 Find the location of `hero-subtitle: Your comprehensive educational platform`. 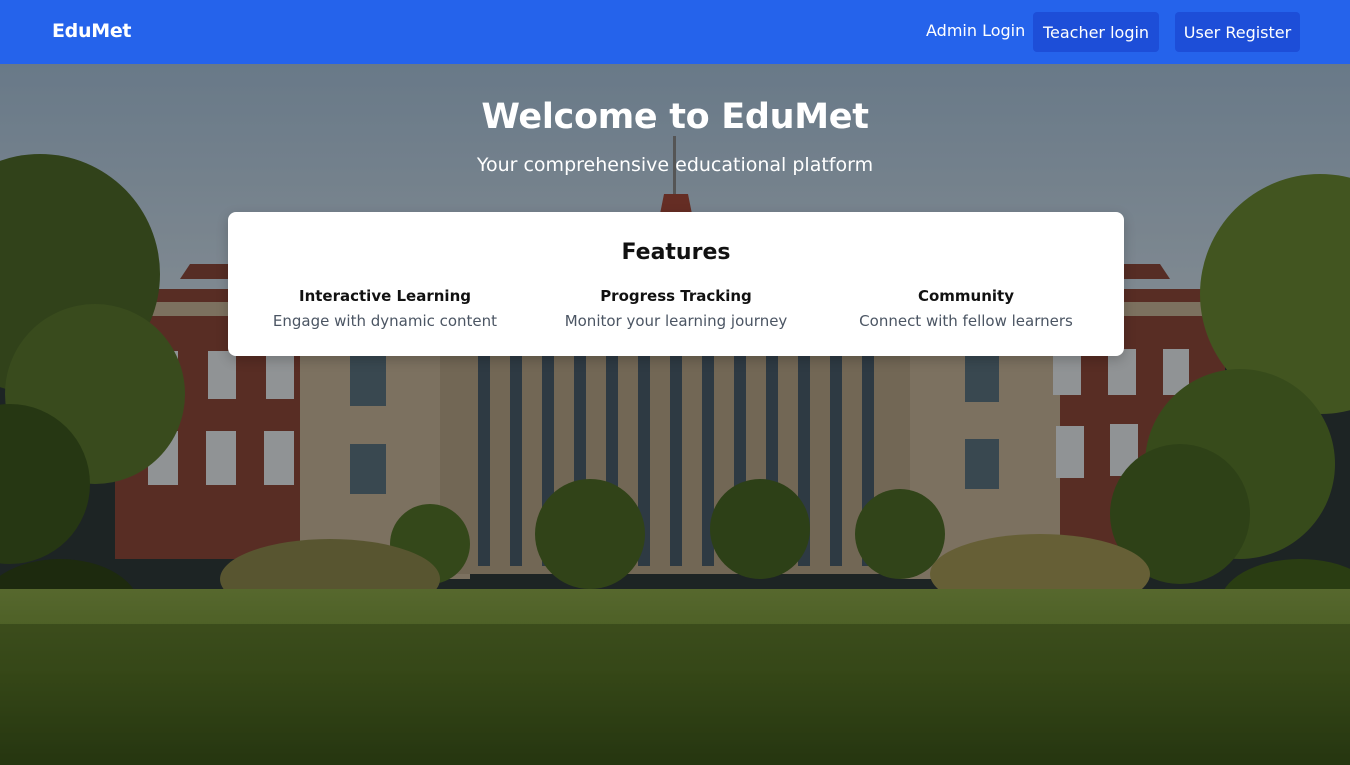

hero-subtitle: Your comprehensive educational platform is located at coordinates (675, 165).